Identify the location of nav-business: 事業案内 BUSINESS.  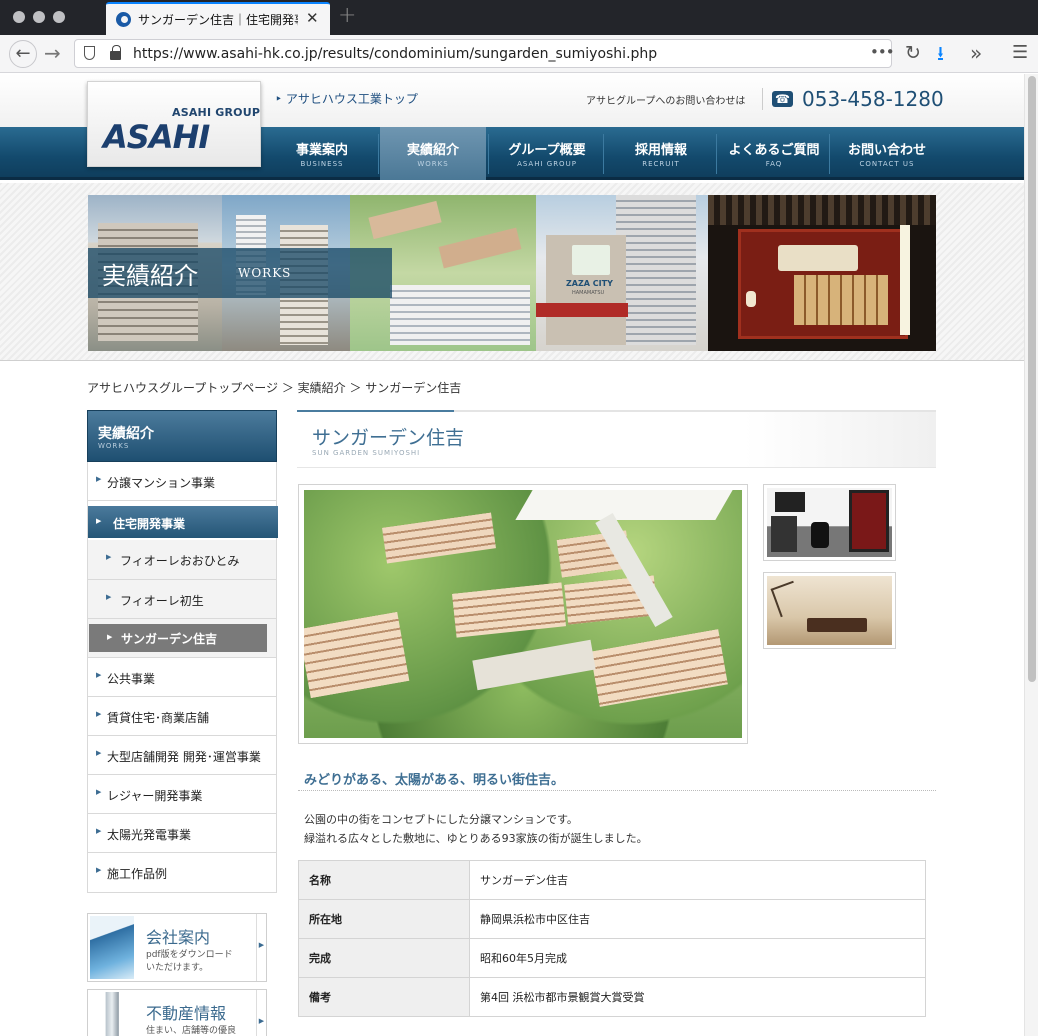
(322, 153).